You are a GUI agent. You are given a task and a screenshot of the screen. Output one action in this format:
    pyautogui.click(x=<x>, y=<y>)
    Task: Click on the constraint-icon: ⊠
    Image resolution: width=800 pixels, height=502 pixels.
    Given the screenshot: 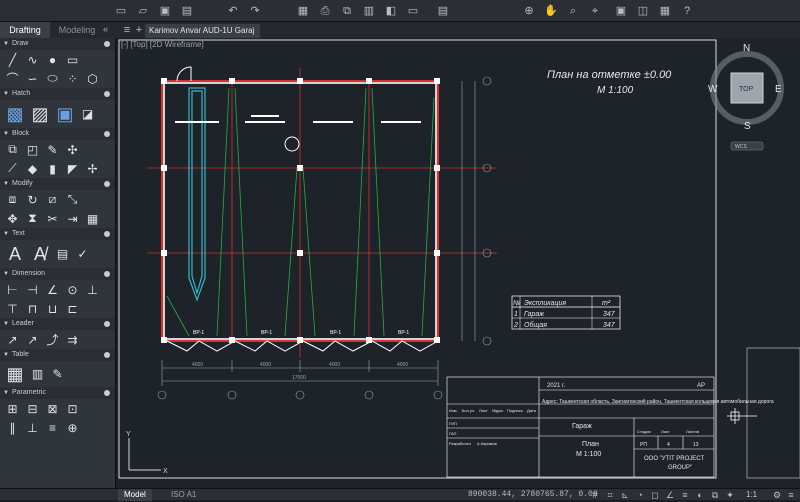 What is the action you would take?
    pyautogui.click(x=52, y=408)
    